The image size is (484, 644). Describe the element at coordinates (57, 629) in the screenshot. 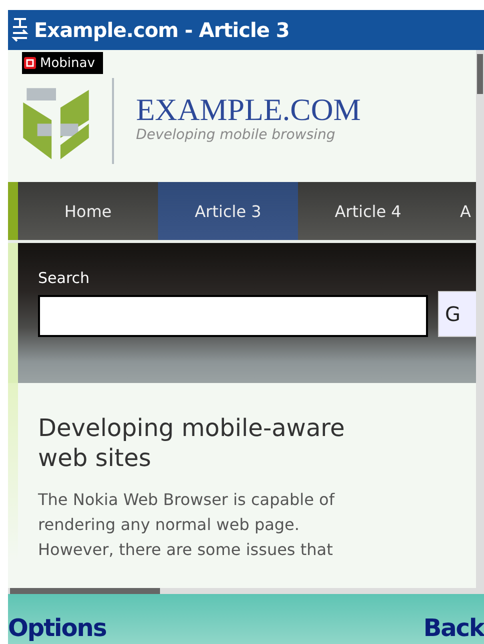

I see `options-softkey: Options` at that location.